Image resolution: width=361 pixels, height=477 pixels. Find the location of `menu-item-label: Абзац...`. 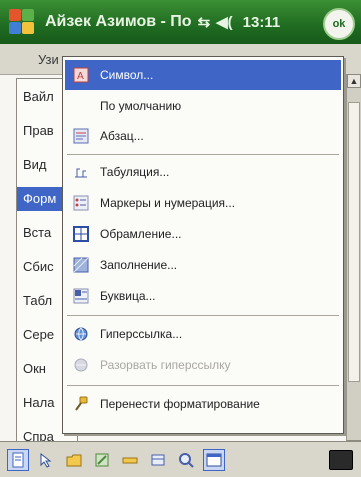

menu-item-label: Абзац... is located at coordinates (122, 136).